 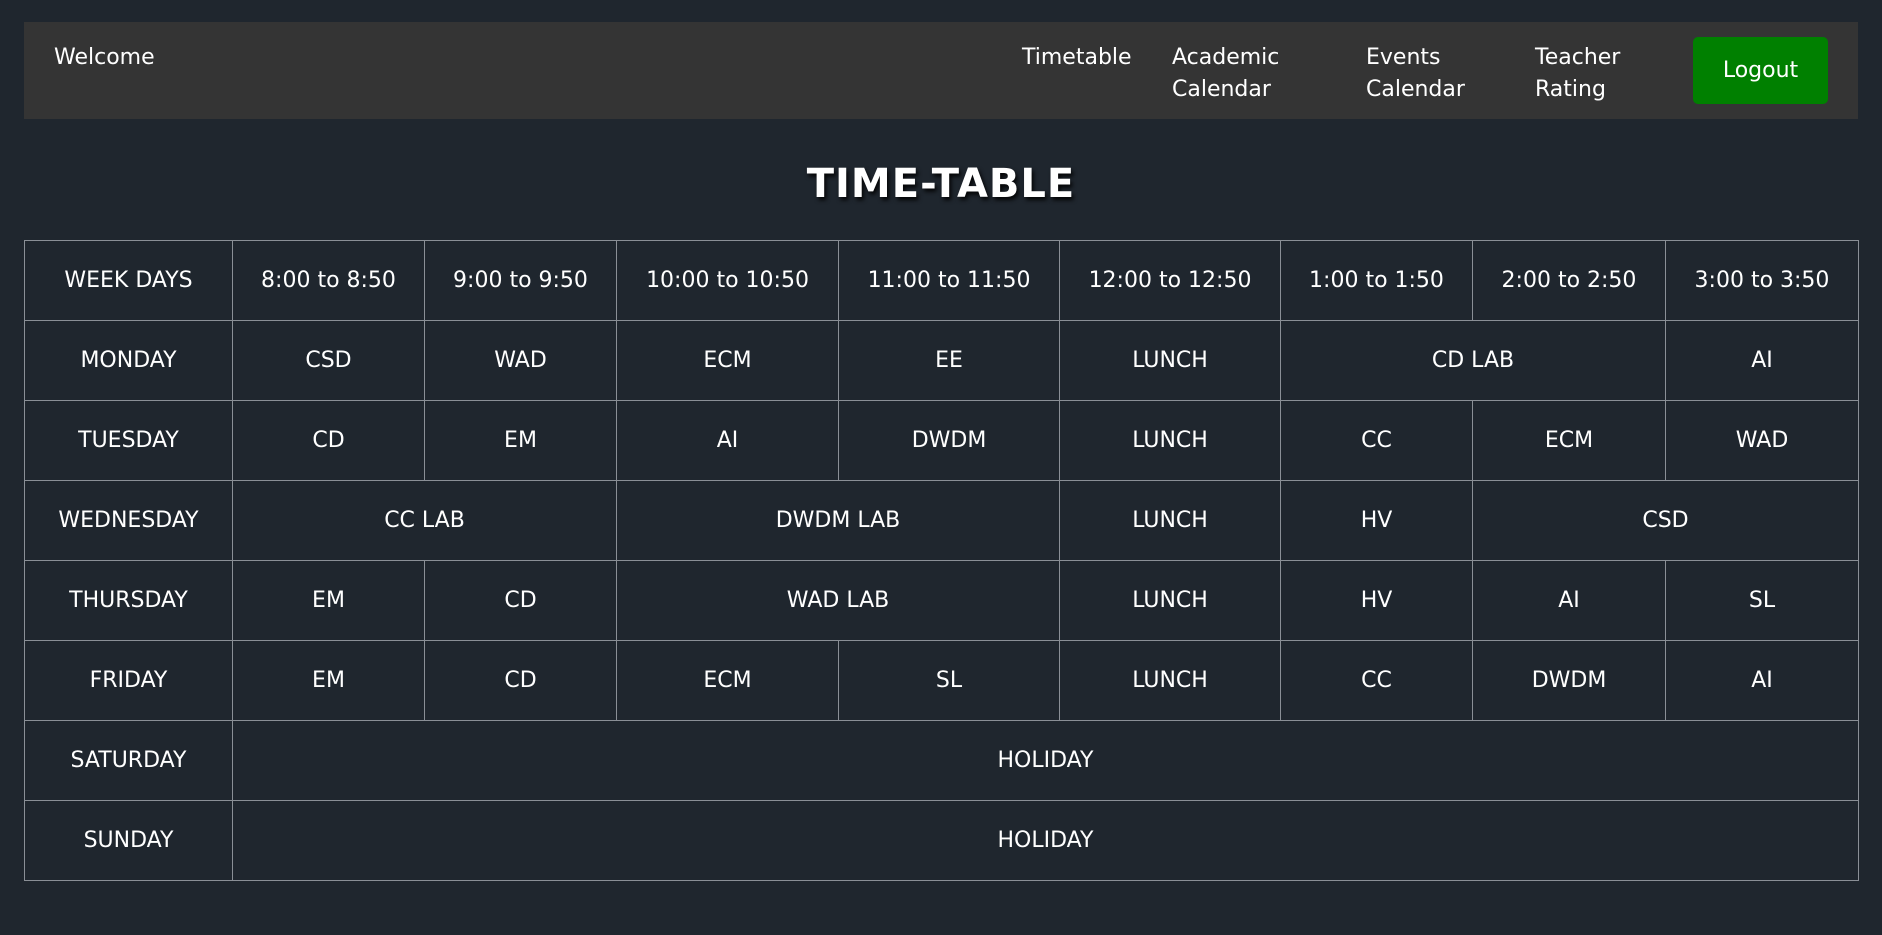 I want to click on header-cell-period: 12:00 to 12:50, so click(x=1170, y=280).